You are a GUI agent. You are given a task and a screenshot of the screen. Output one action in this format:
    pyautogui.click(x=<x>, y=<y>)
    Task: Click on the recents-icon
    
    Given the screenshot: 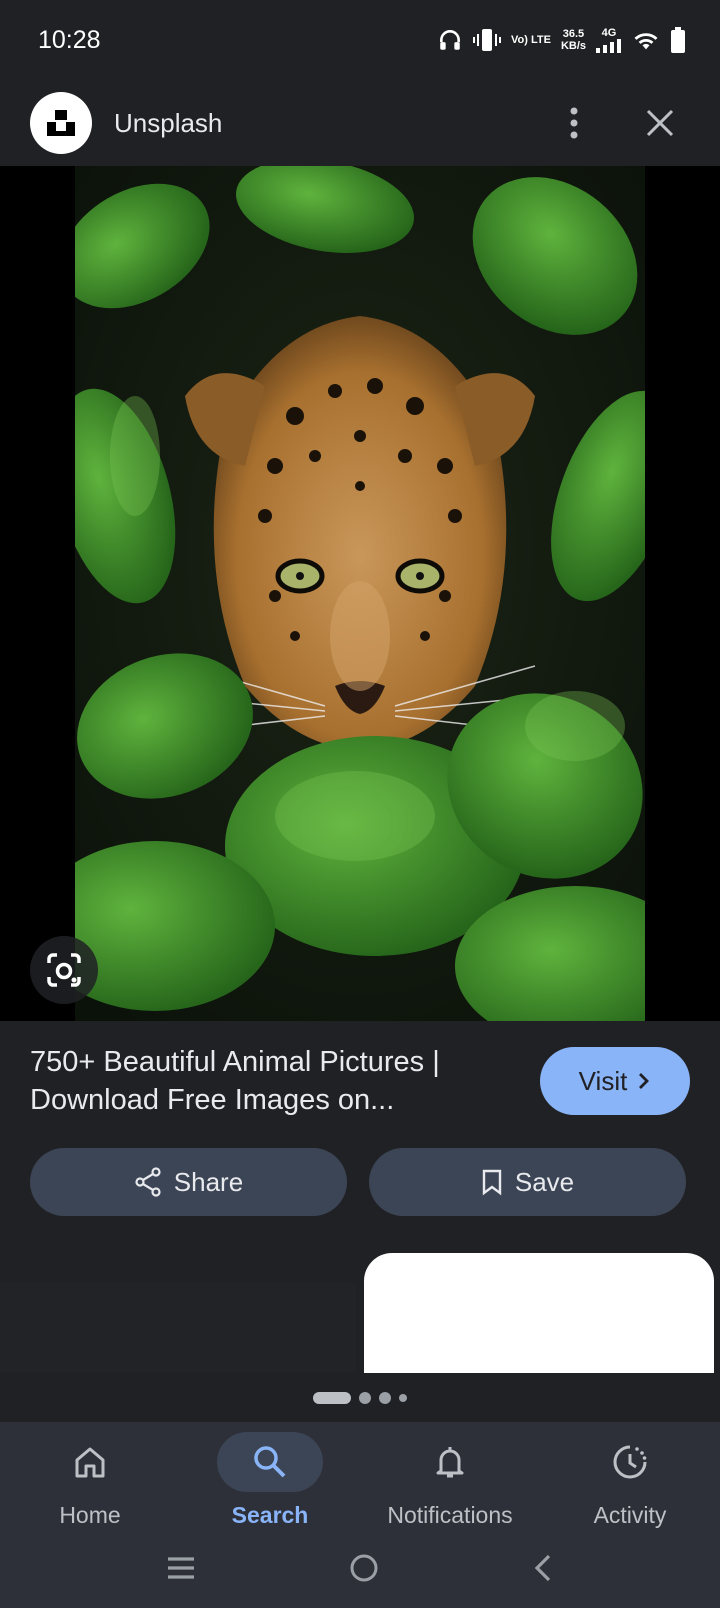 What is the action you would take?
    pyautogui.click(x=181, y=1568)
    